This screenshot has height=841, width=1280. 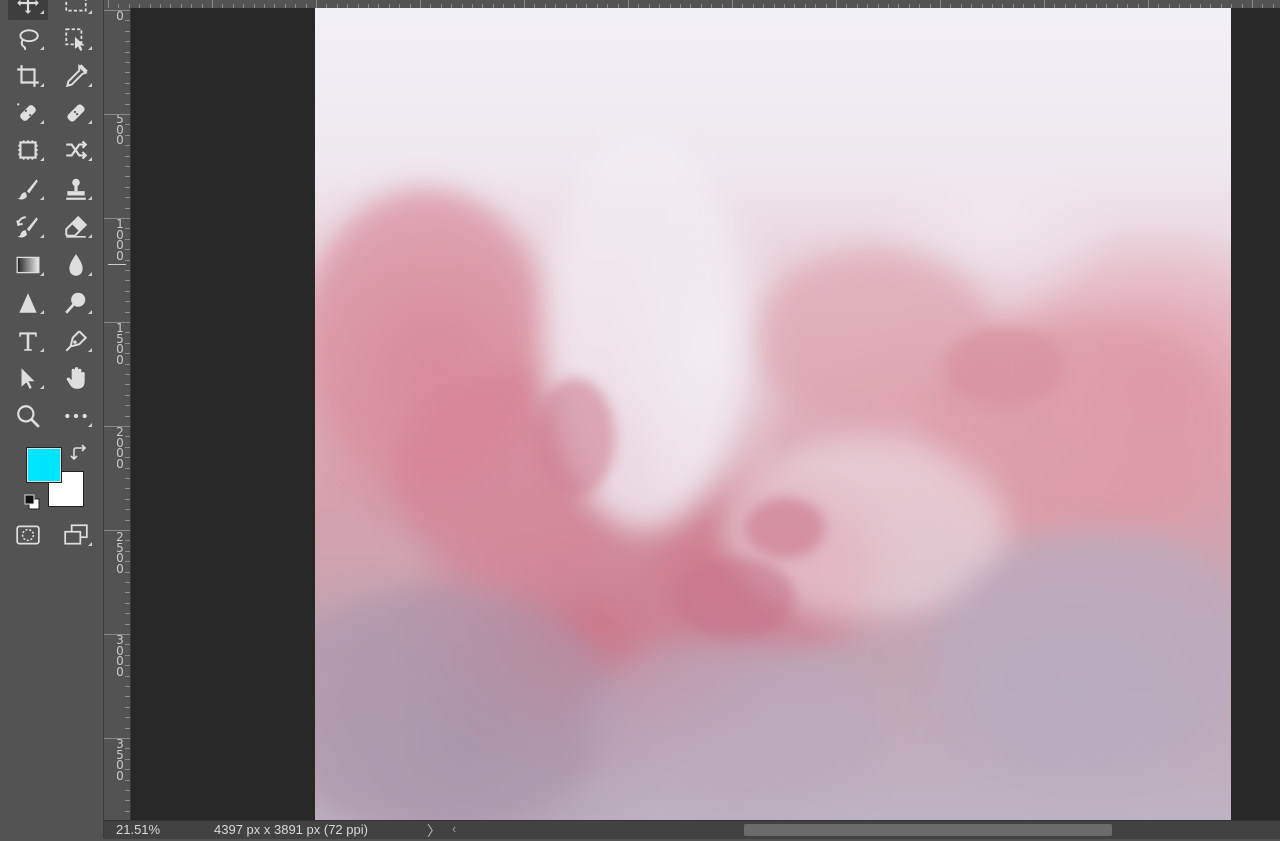 I want to click on eyedropper-tool, so click(x=76, y=76).